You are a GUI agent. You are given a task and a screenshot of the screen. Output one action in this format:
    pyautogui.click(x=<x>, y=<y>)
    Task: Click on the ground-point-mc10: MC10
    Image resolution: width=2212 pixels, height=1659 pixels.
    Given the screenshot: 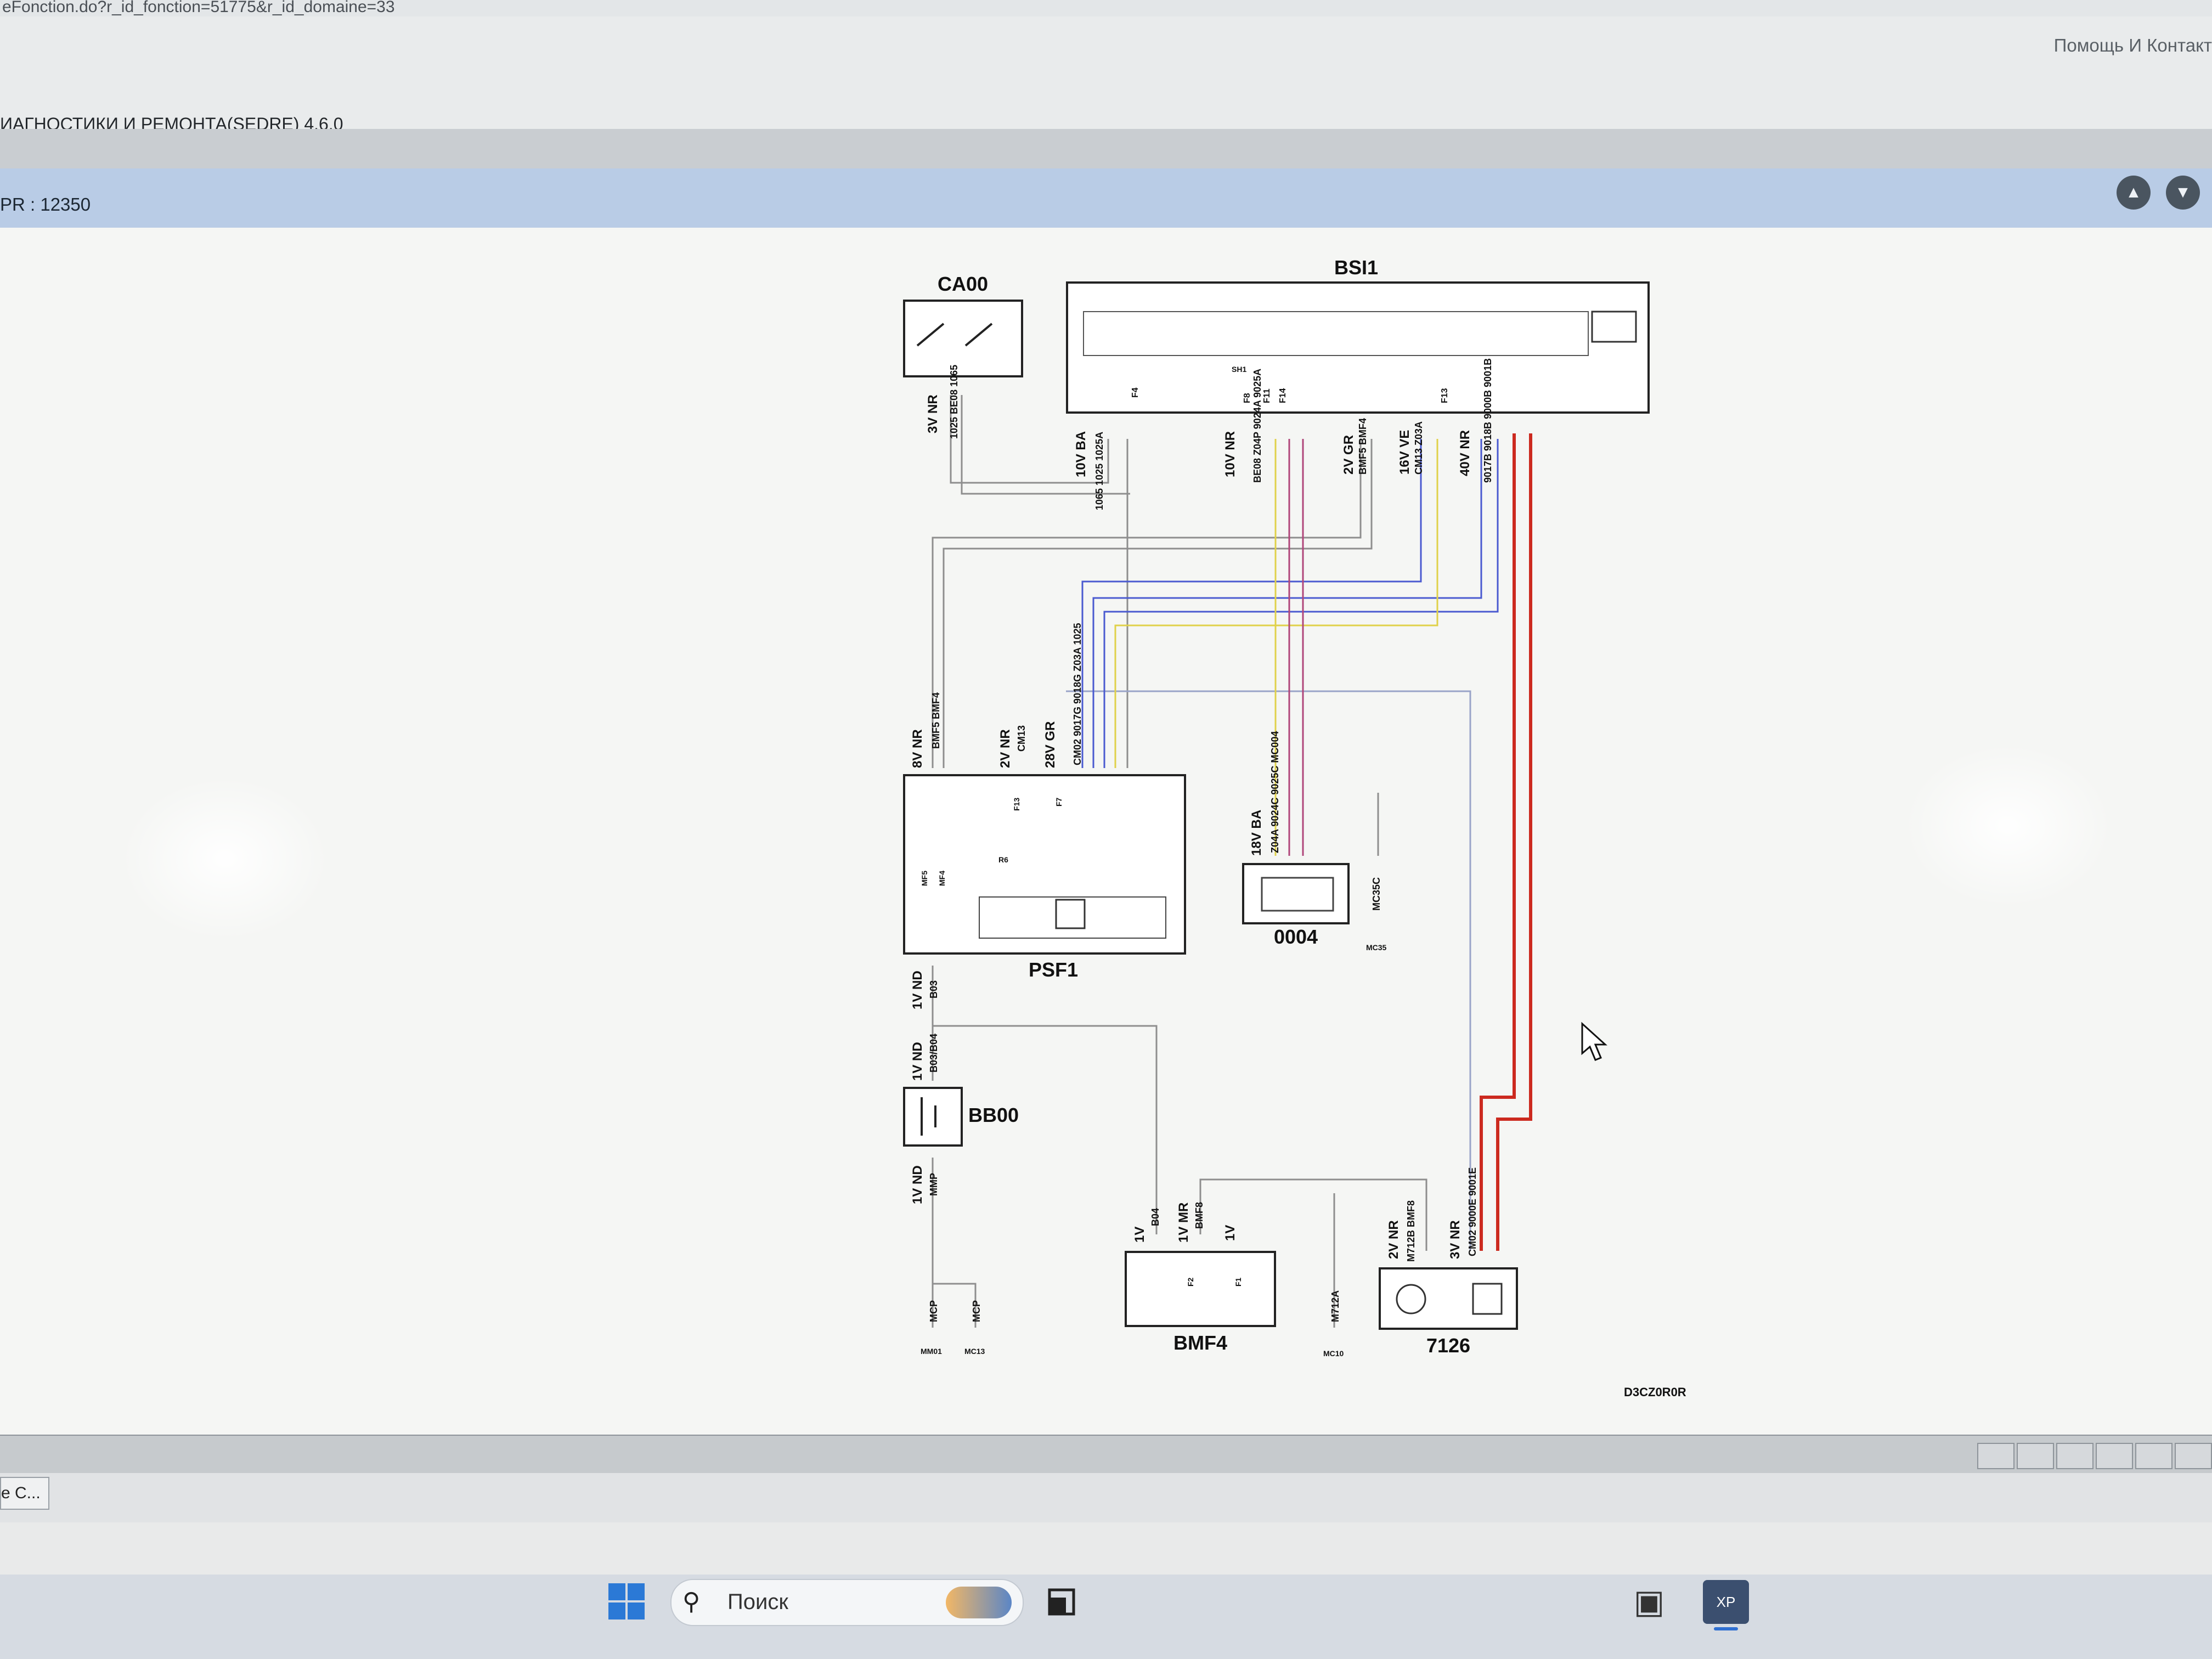 What is the action you would take?
    pyautogui.click(x=1334, y=1353)
    